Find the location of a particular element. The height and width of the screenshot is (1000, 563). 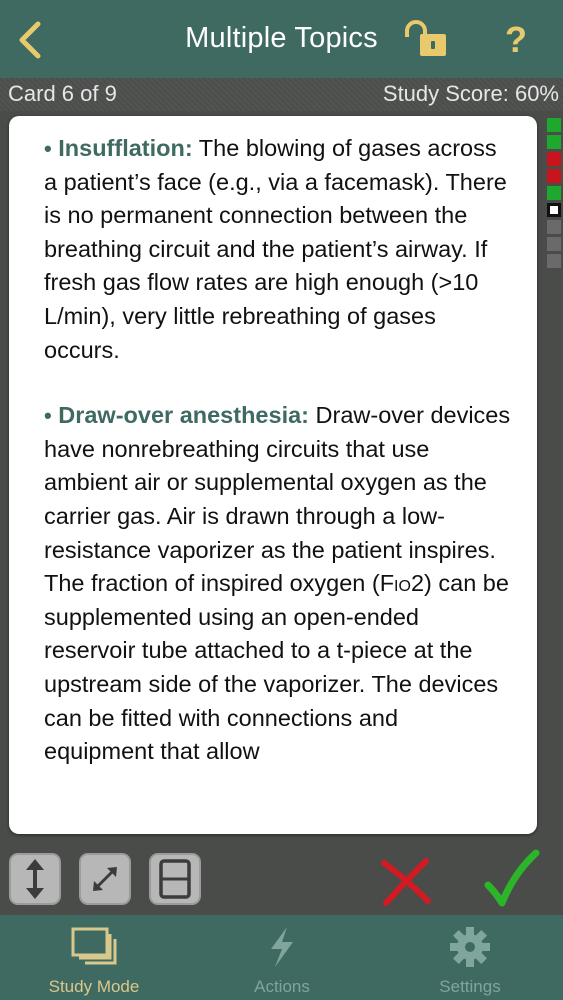

tab-label: Settings is located at coordinates (470, 986).